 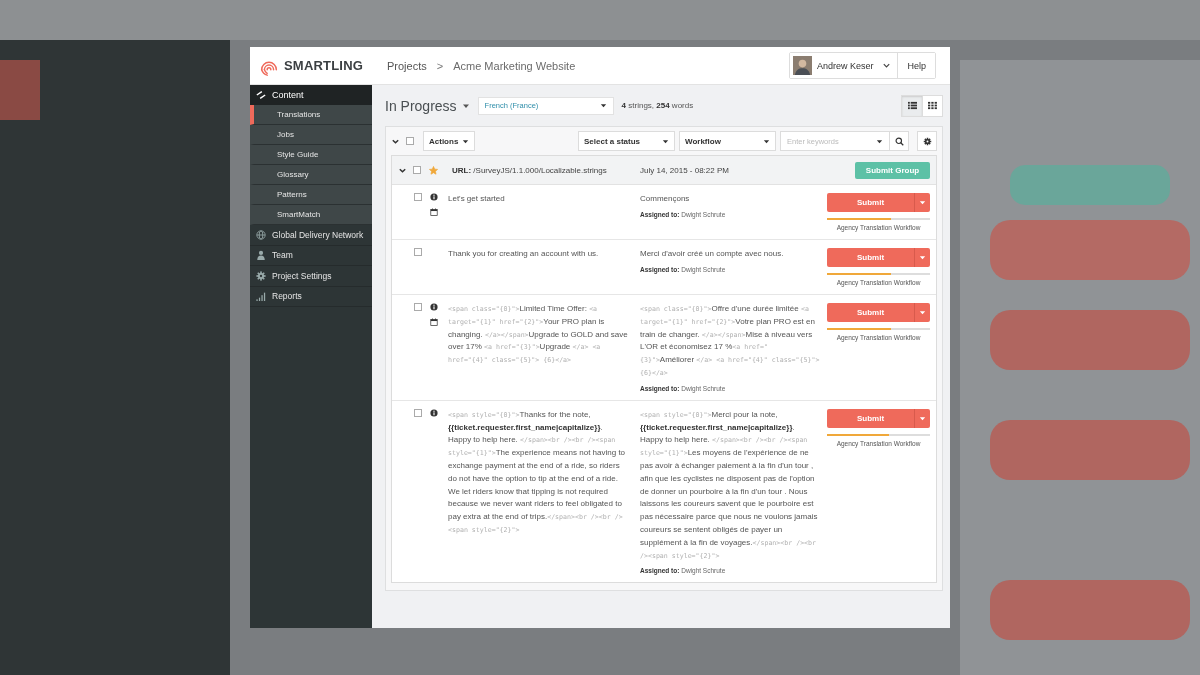 What do you see at coordinates (287, 296) in the screenshot?
I see `sidebar-item: Reports` at bounding box center [287, 296].